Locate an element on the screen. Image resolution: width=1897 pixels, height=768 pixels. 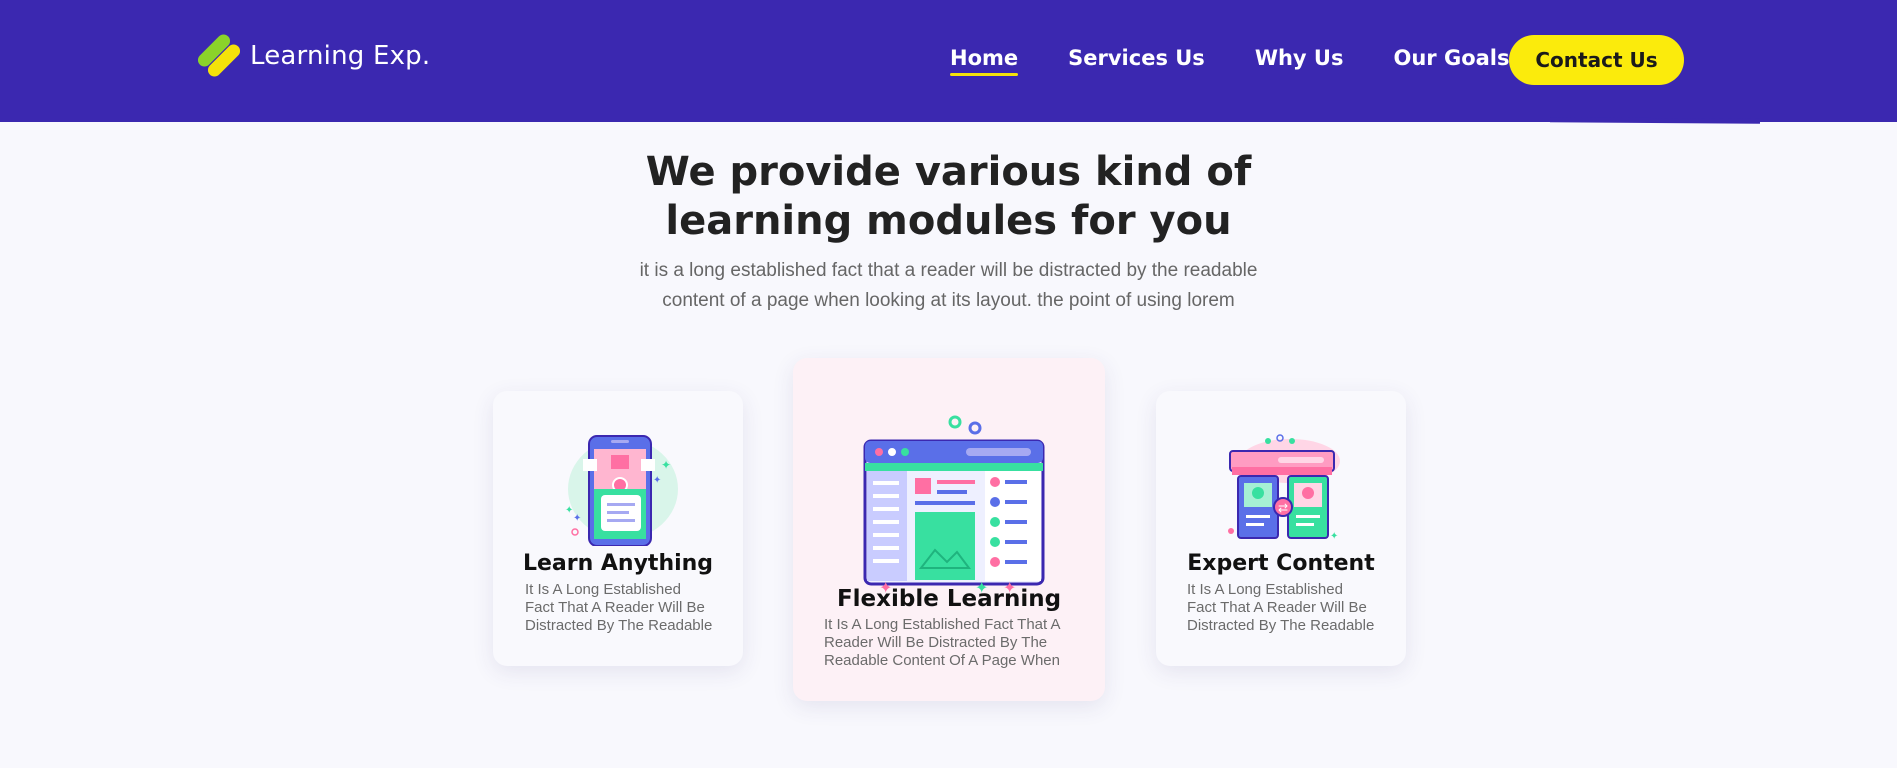
card-desc-line: It Is A Long Established Fact That A is located at coordinates (942, 624).